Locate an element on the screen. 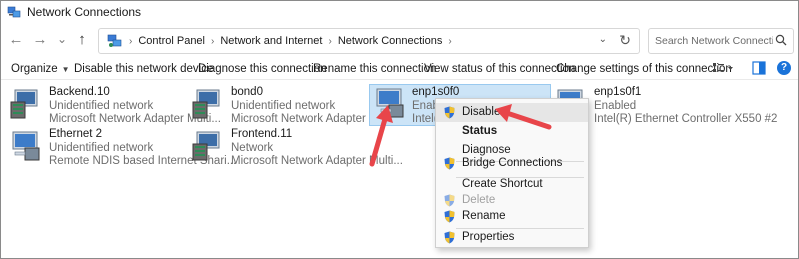 This screenshot has width=799, height=259. menu-item-label: Properties is located at coordinates (488, 237).